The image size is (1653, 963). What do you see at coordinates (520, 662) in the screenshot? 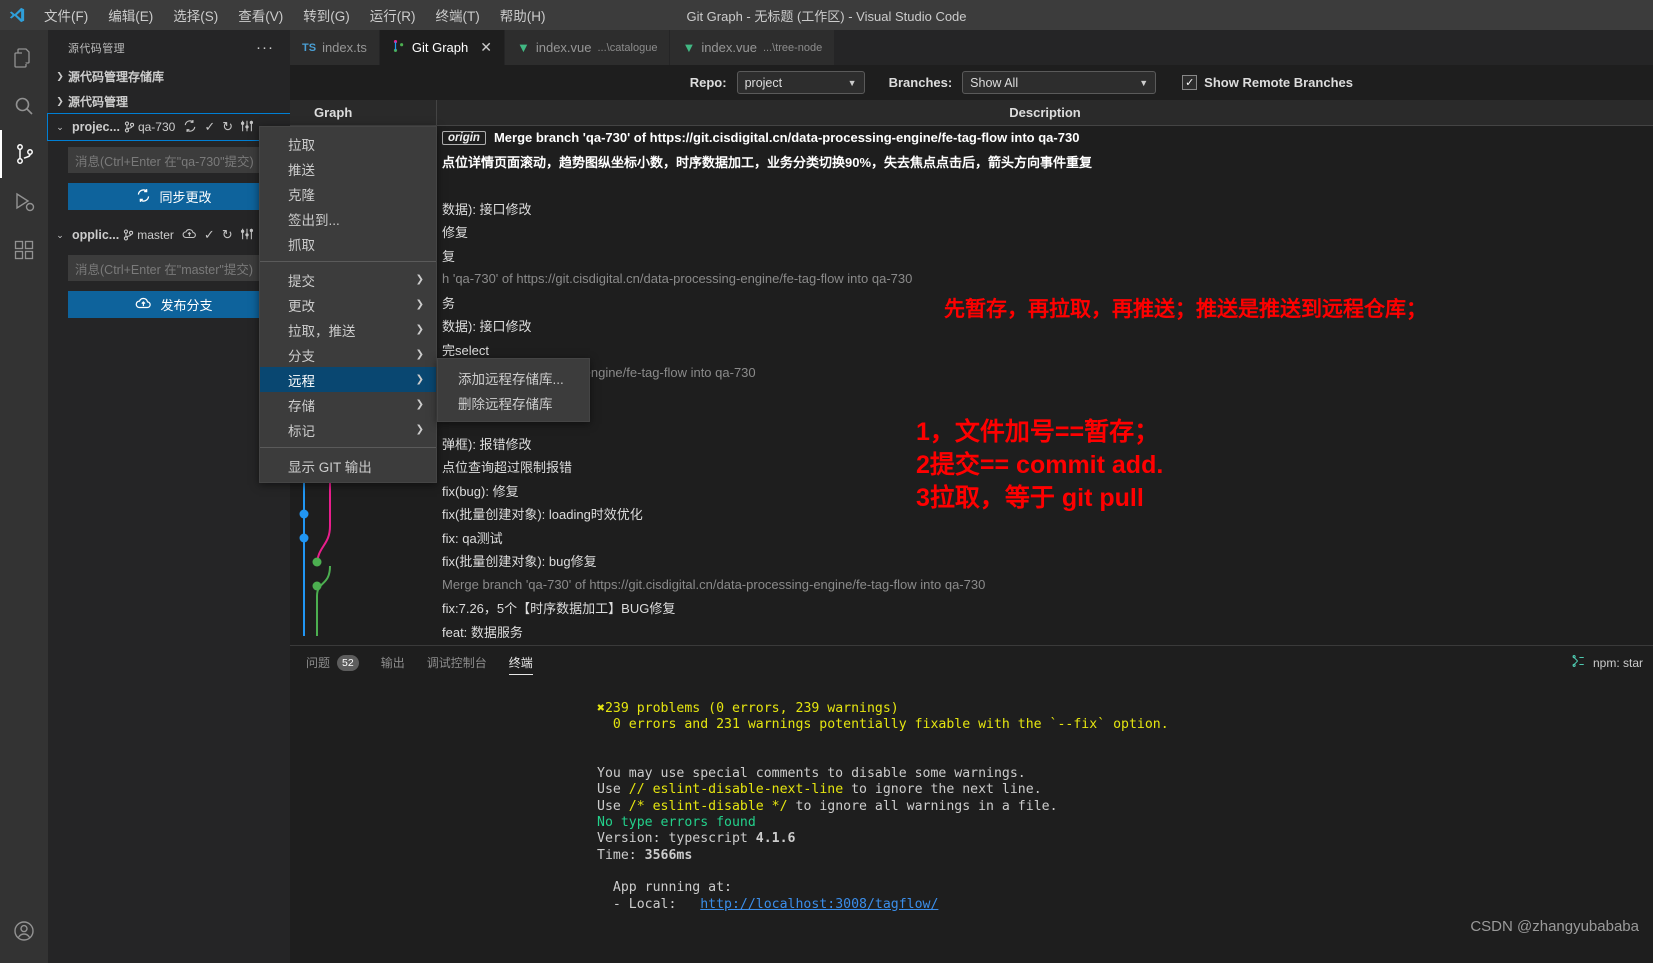
I see `panel-tab-terminal: 终端` at bounding box center [520, 662].